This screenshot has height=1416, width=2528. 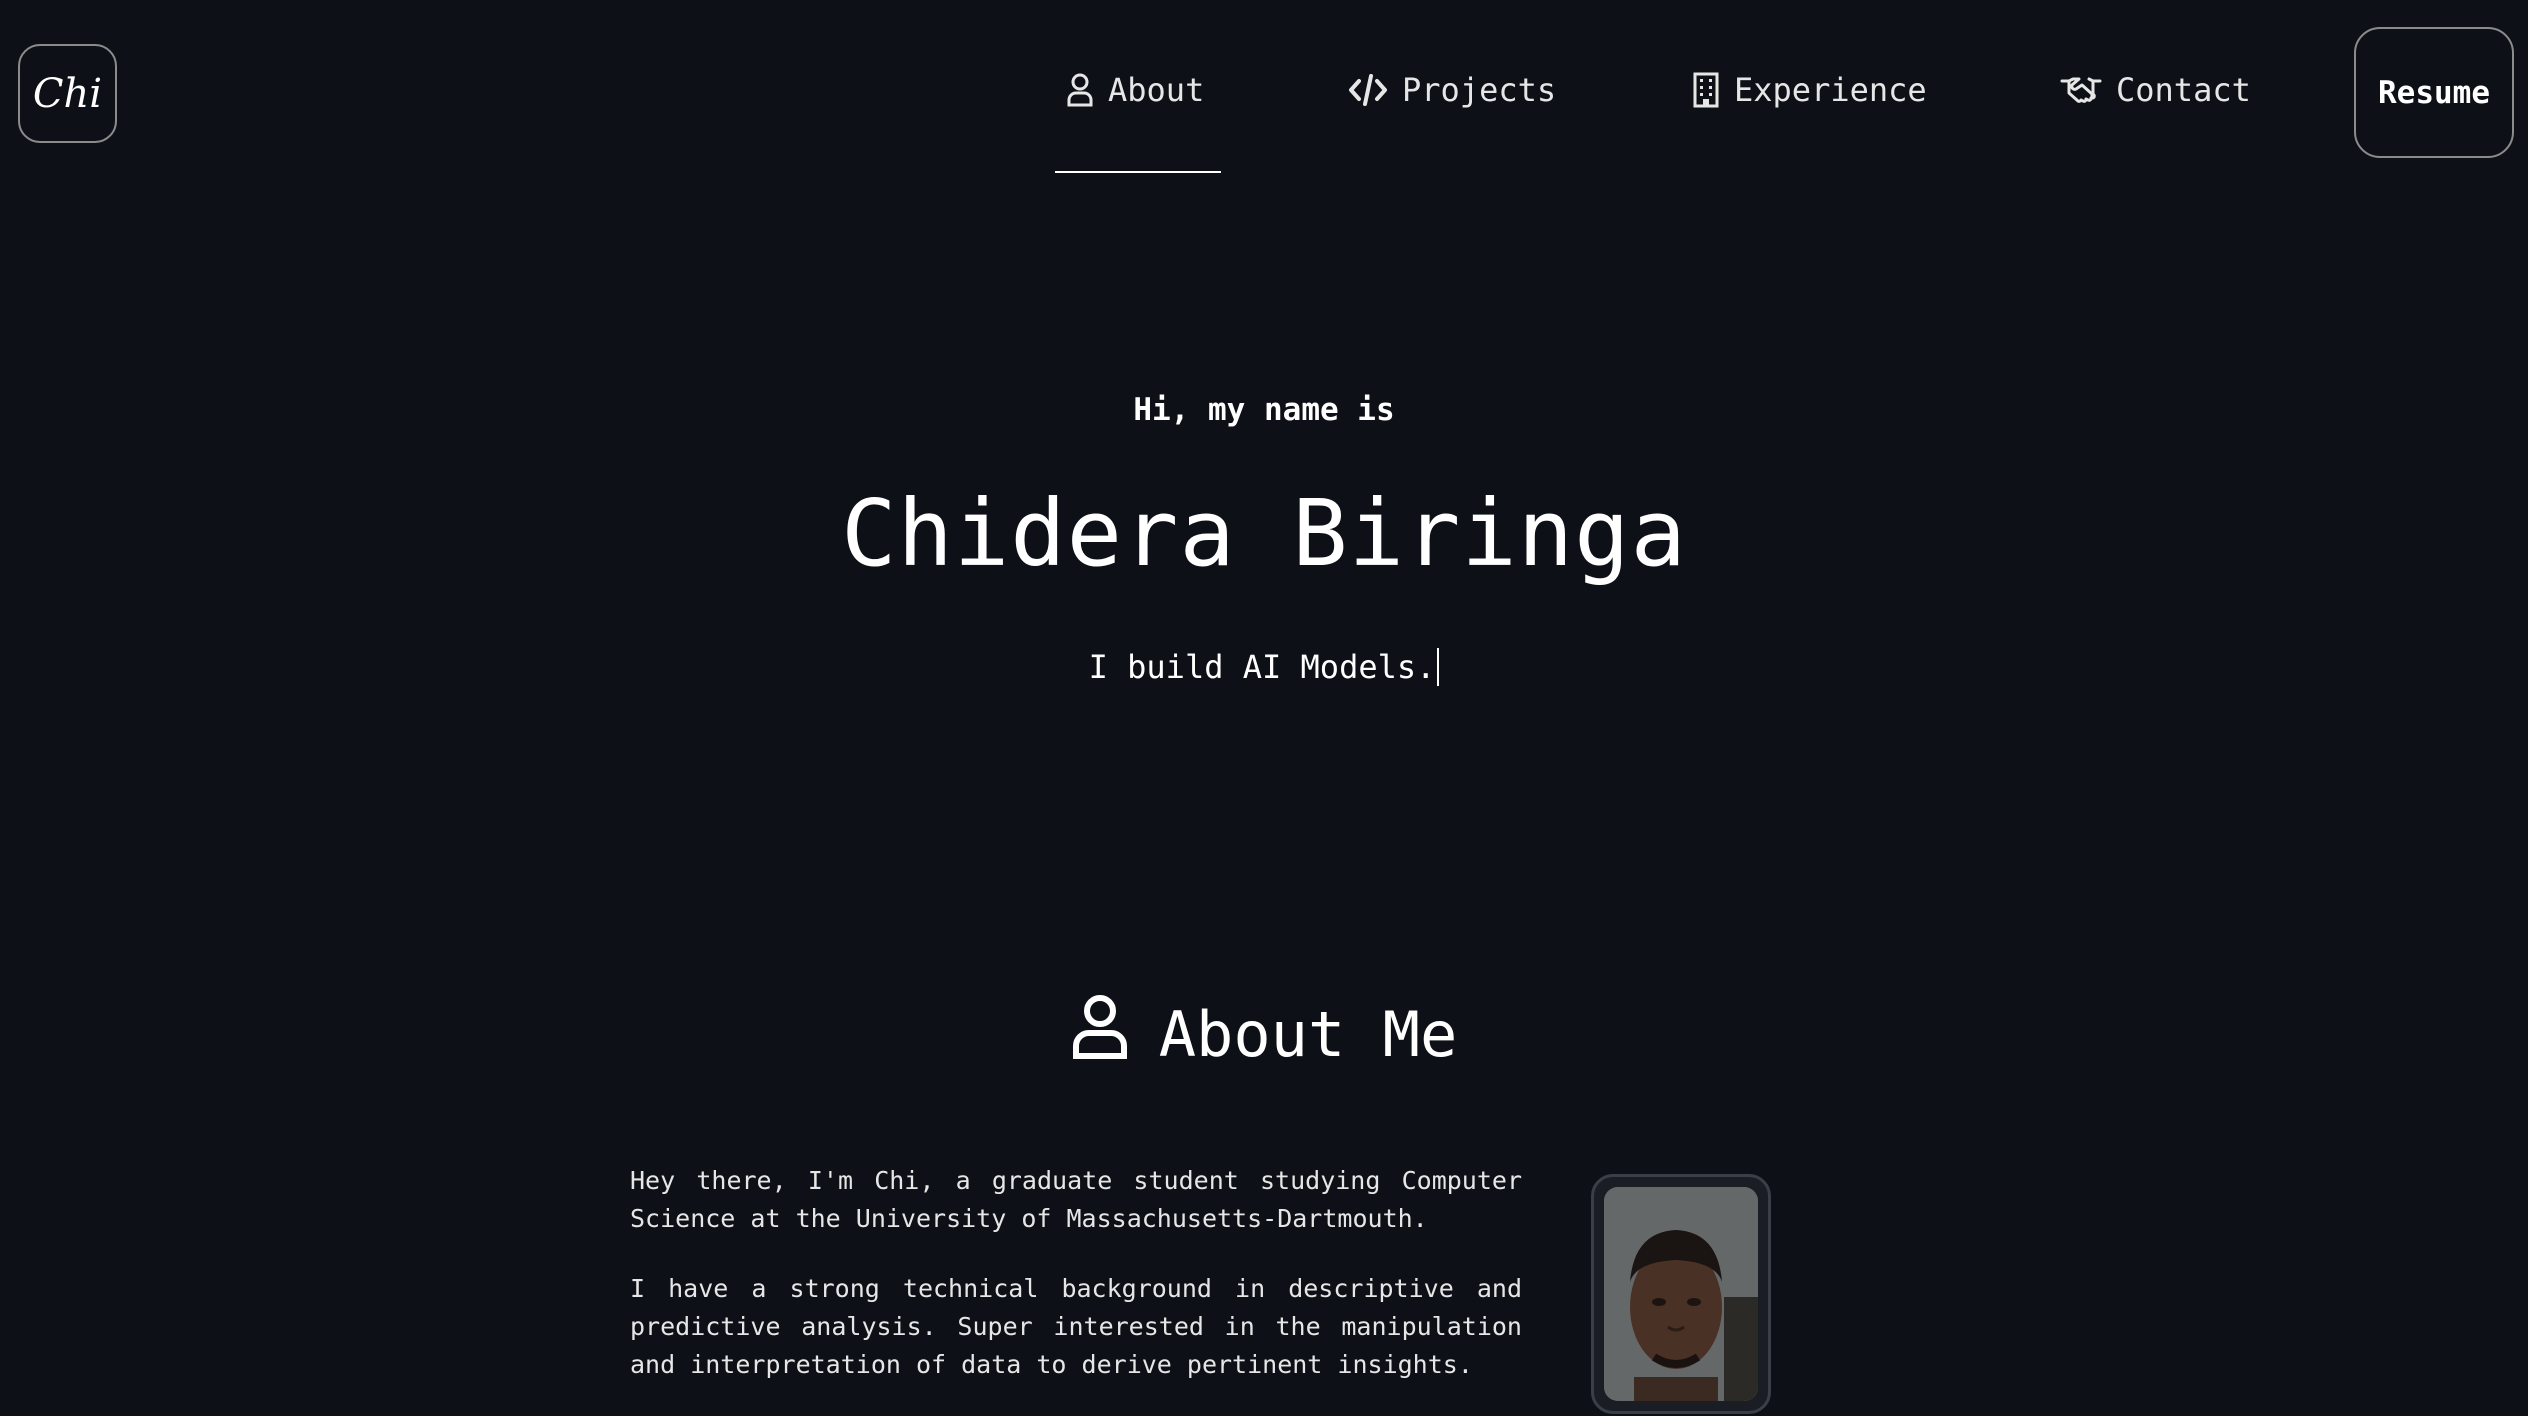 I want to click on hero-greeting: Hi, my name is, so click(x=1264, y=410).